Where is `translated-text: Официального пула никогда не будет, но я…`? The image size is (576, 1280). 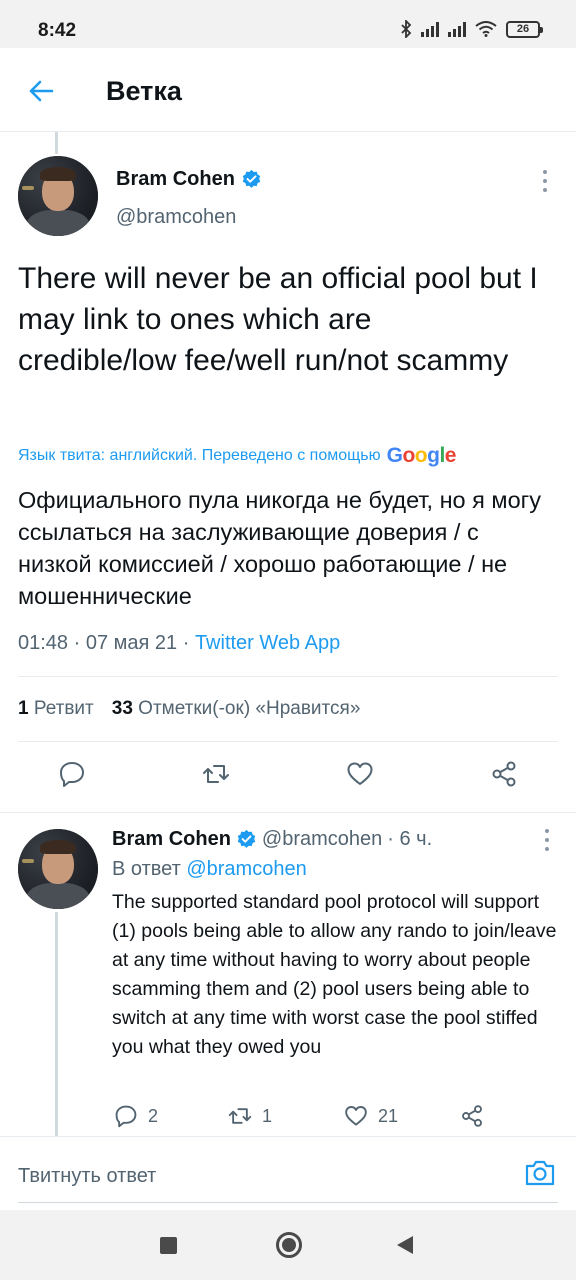
translated-text: Официального пула никогда не будет, но я… is located at coordinates (279, 548).